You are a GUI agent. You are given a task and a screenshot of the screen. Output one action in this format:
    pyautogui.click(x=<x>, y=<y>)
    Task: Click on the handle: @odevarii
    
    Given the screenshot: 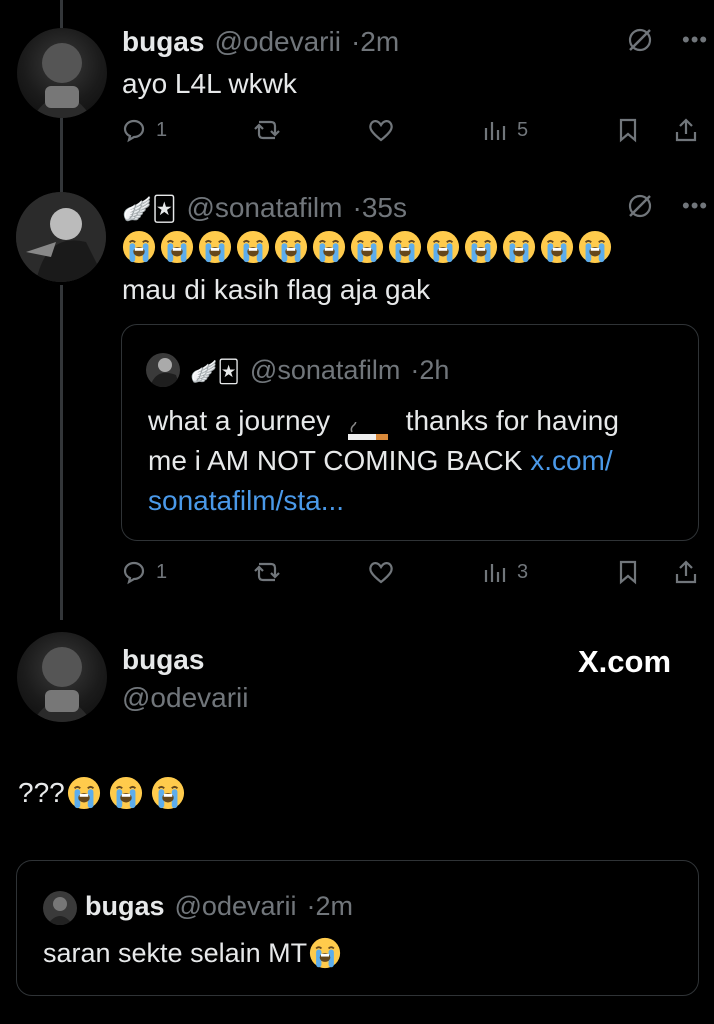 What is the action you would take?
    pyautogui.click(x=277, y=42)
    